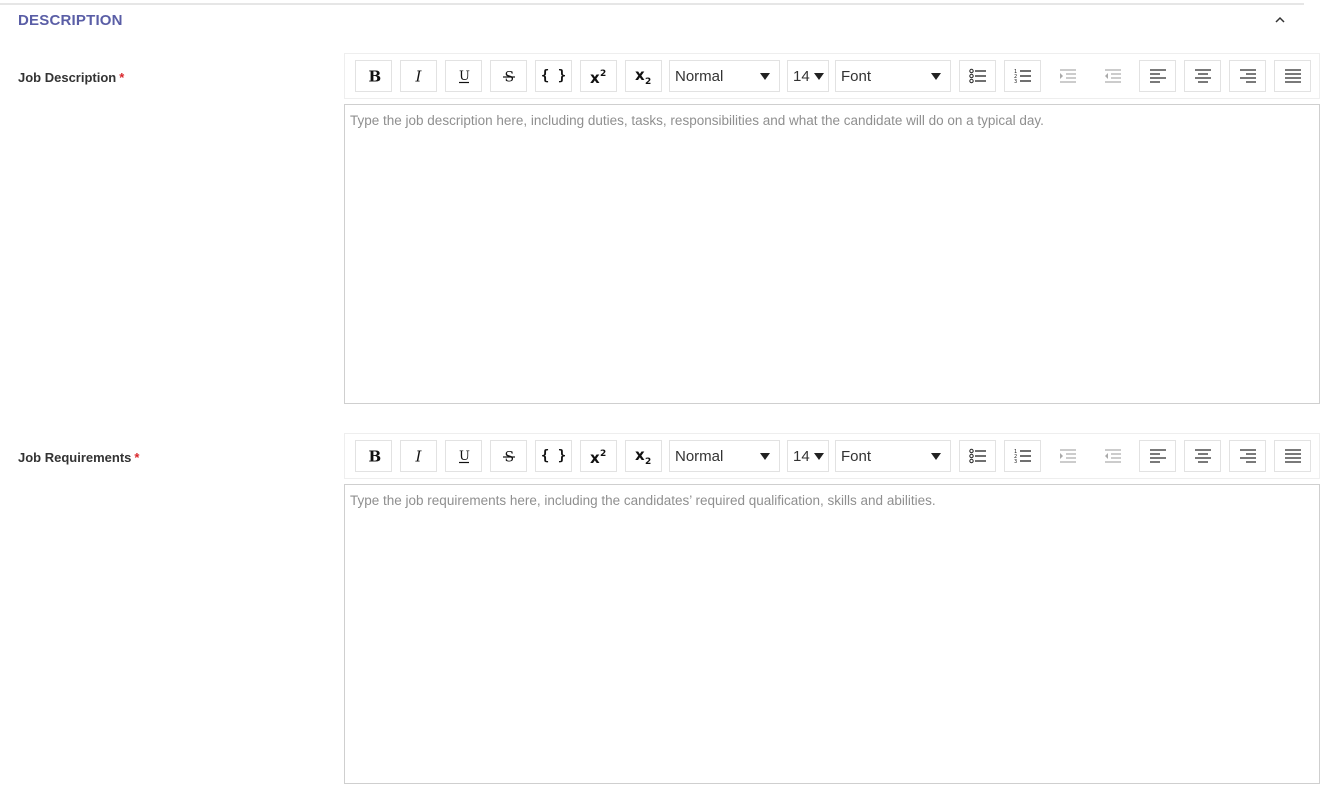  Describe the element at coordinates (832, 456) in the screenshot. I see `job-requirements-toolbar: B I U S { } x2 x2 Normal 14 Font 1 2 3` at that location.